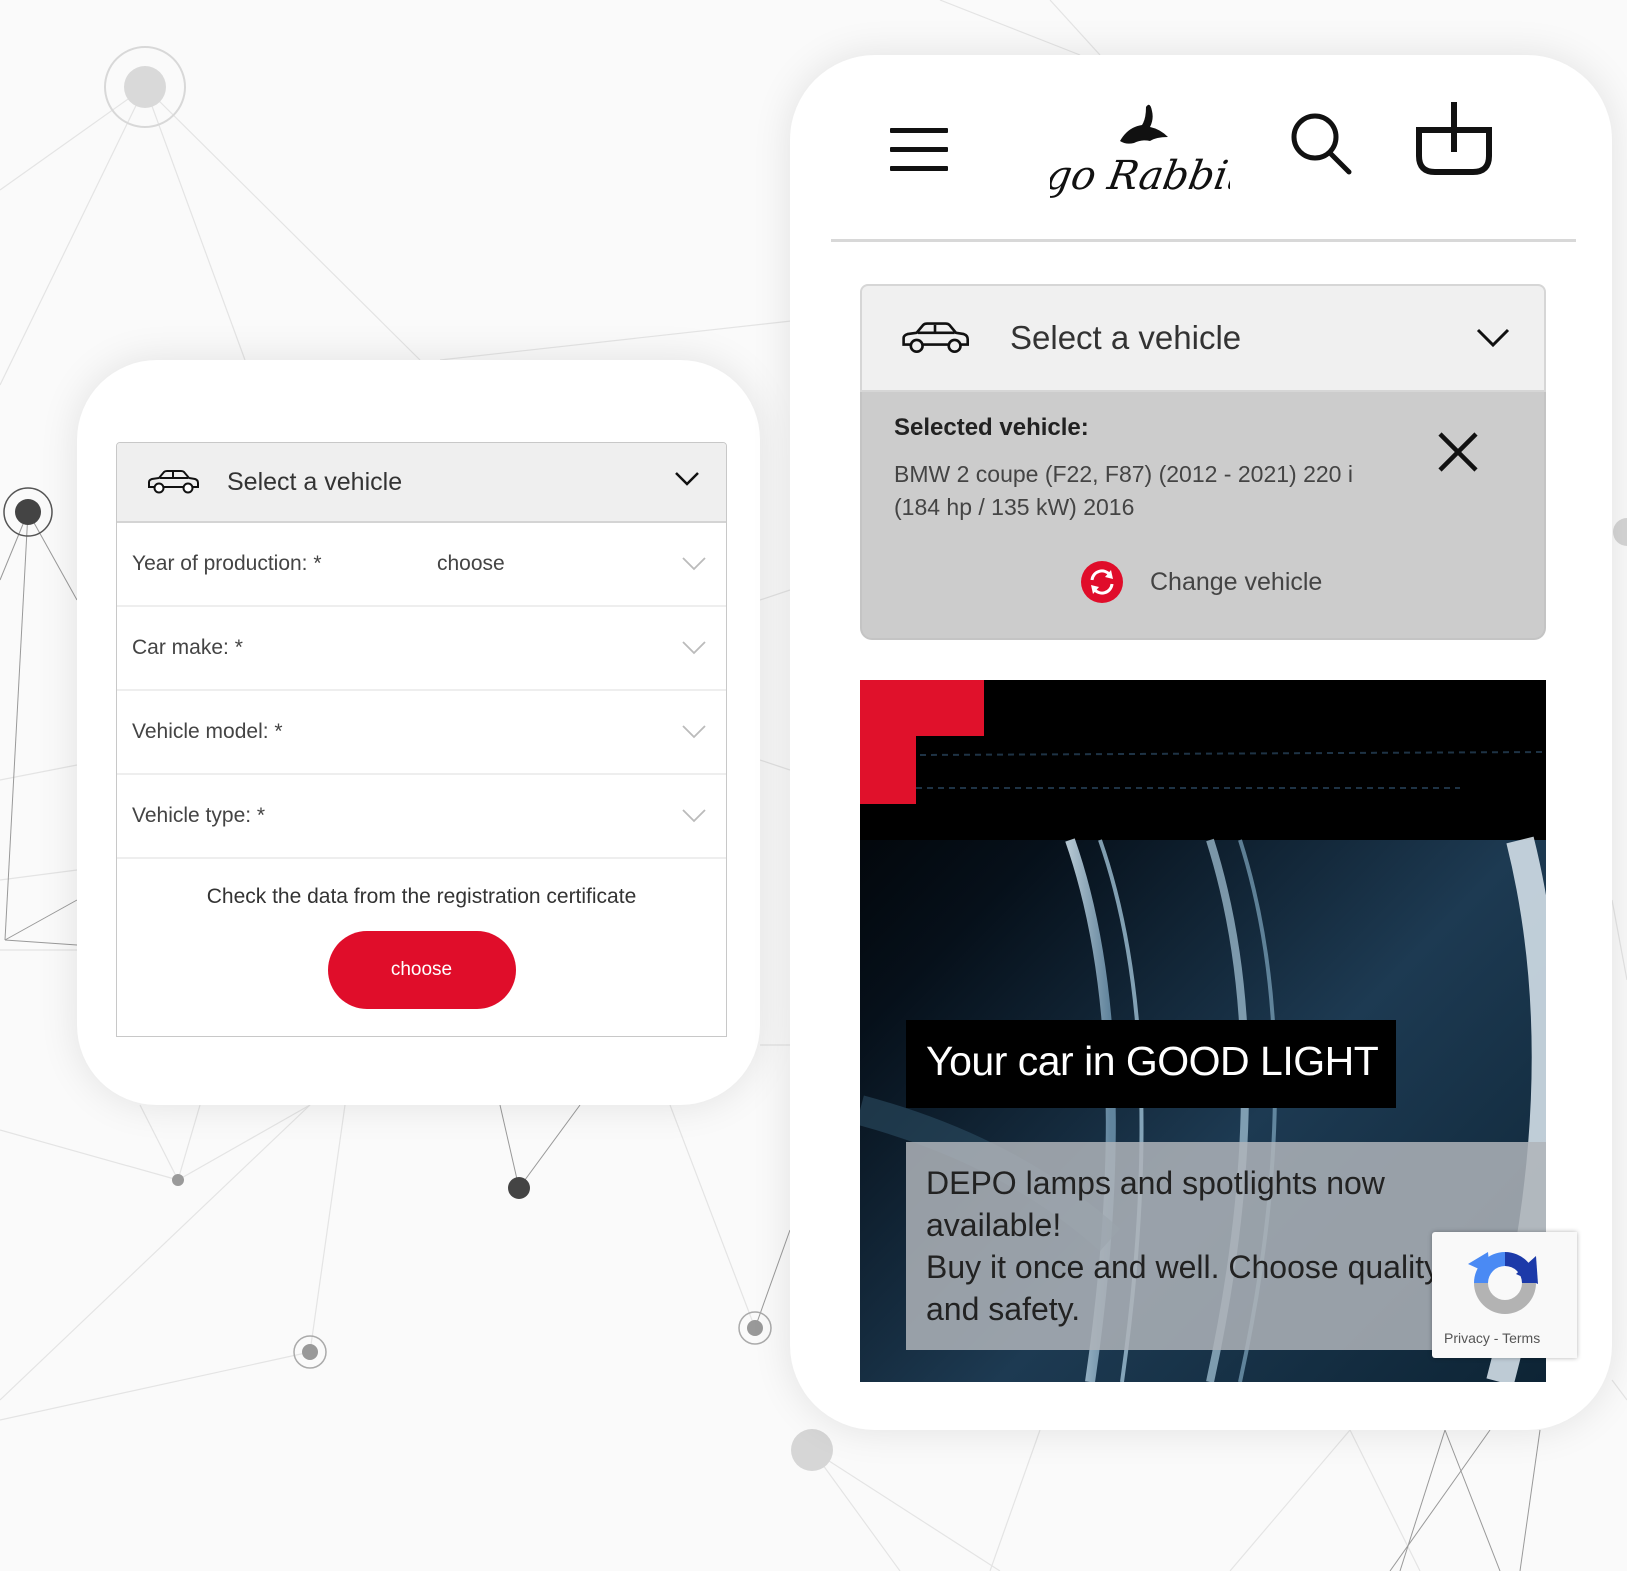 This screenshot has width=1627, height=1571. What do you see at coordinates (187, 647) in the screenshot?
I see `field-label: Car make: *` at bounding box center [187, 647].